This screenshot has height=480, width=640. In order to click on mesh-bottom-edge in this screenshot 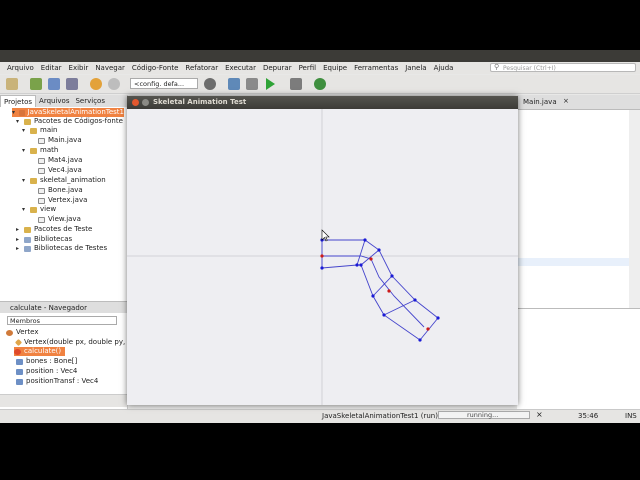, I will do `click(371, 302)`.